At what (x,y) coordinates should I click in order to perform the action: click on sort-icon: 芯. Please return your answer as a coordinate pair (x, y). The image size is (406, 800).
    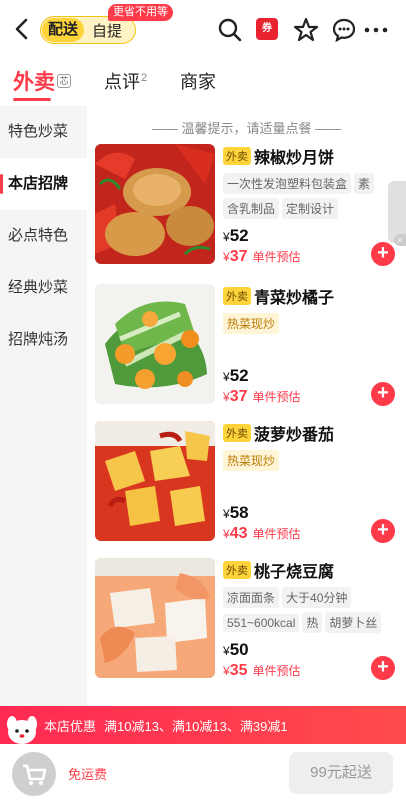
    Looking at the image, I should click on (64, 81).